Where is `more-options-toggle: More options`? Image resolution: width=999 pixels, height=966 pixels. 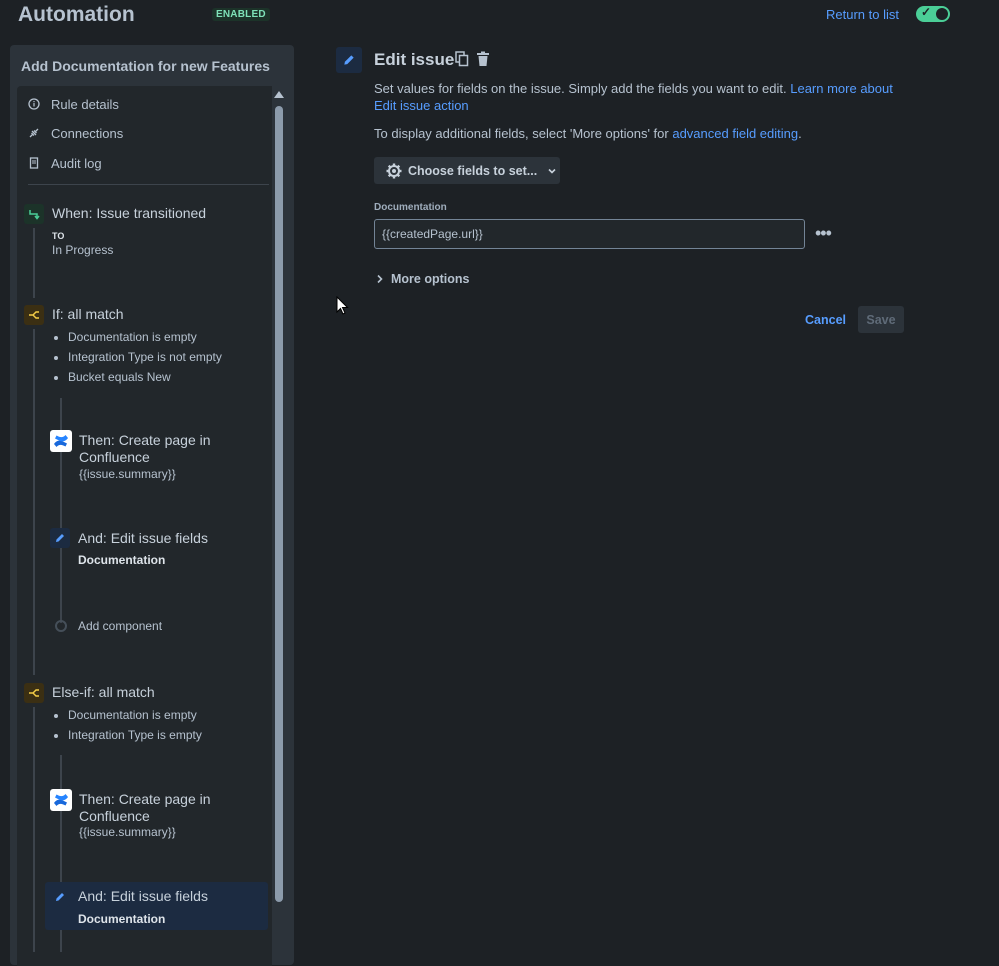
more-options-toggle: More options is located at coordinates (422, 279).